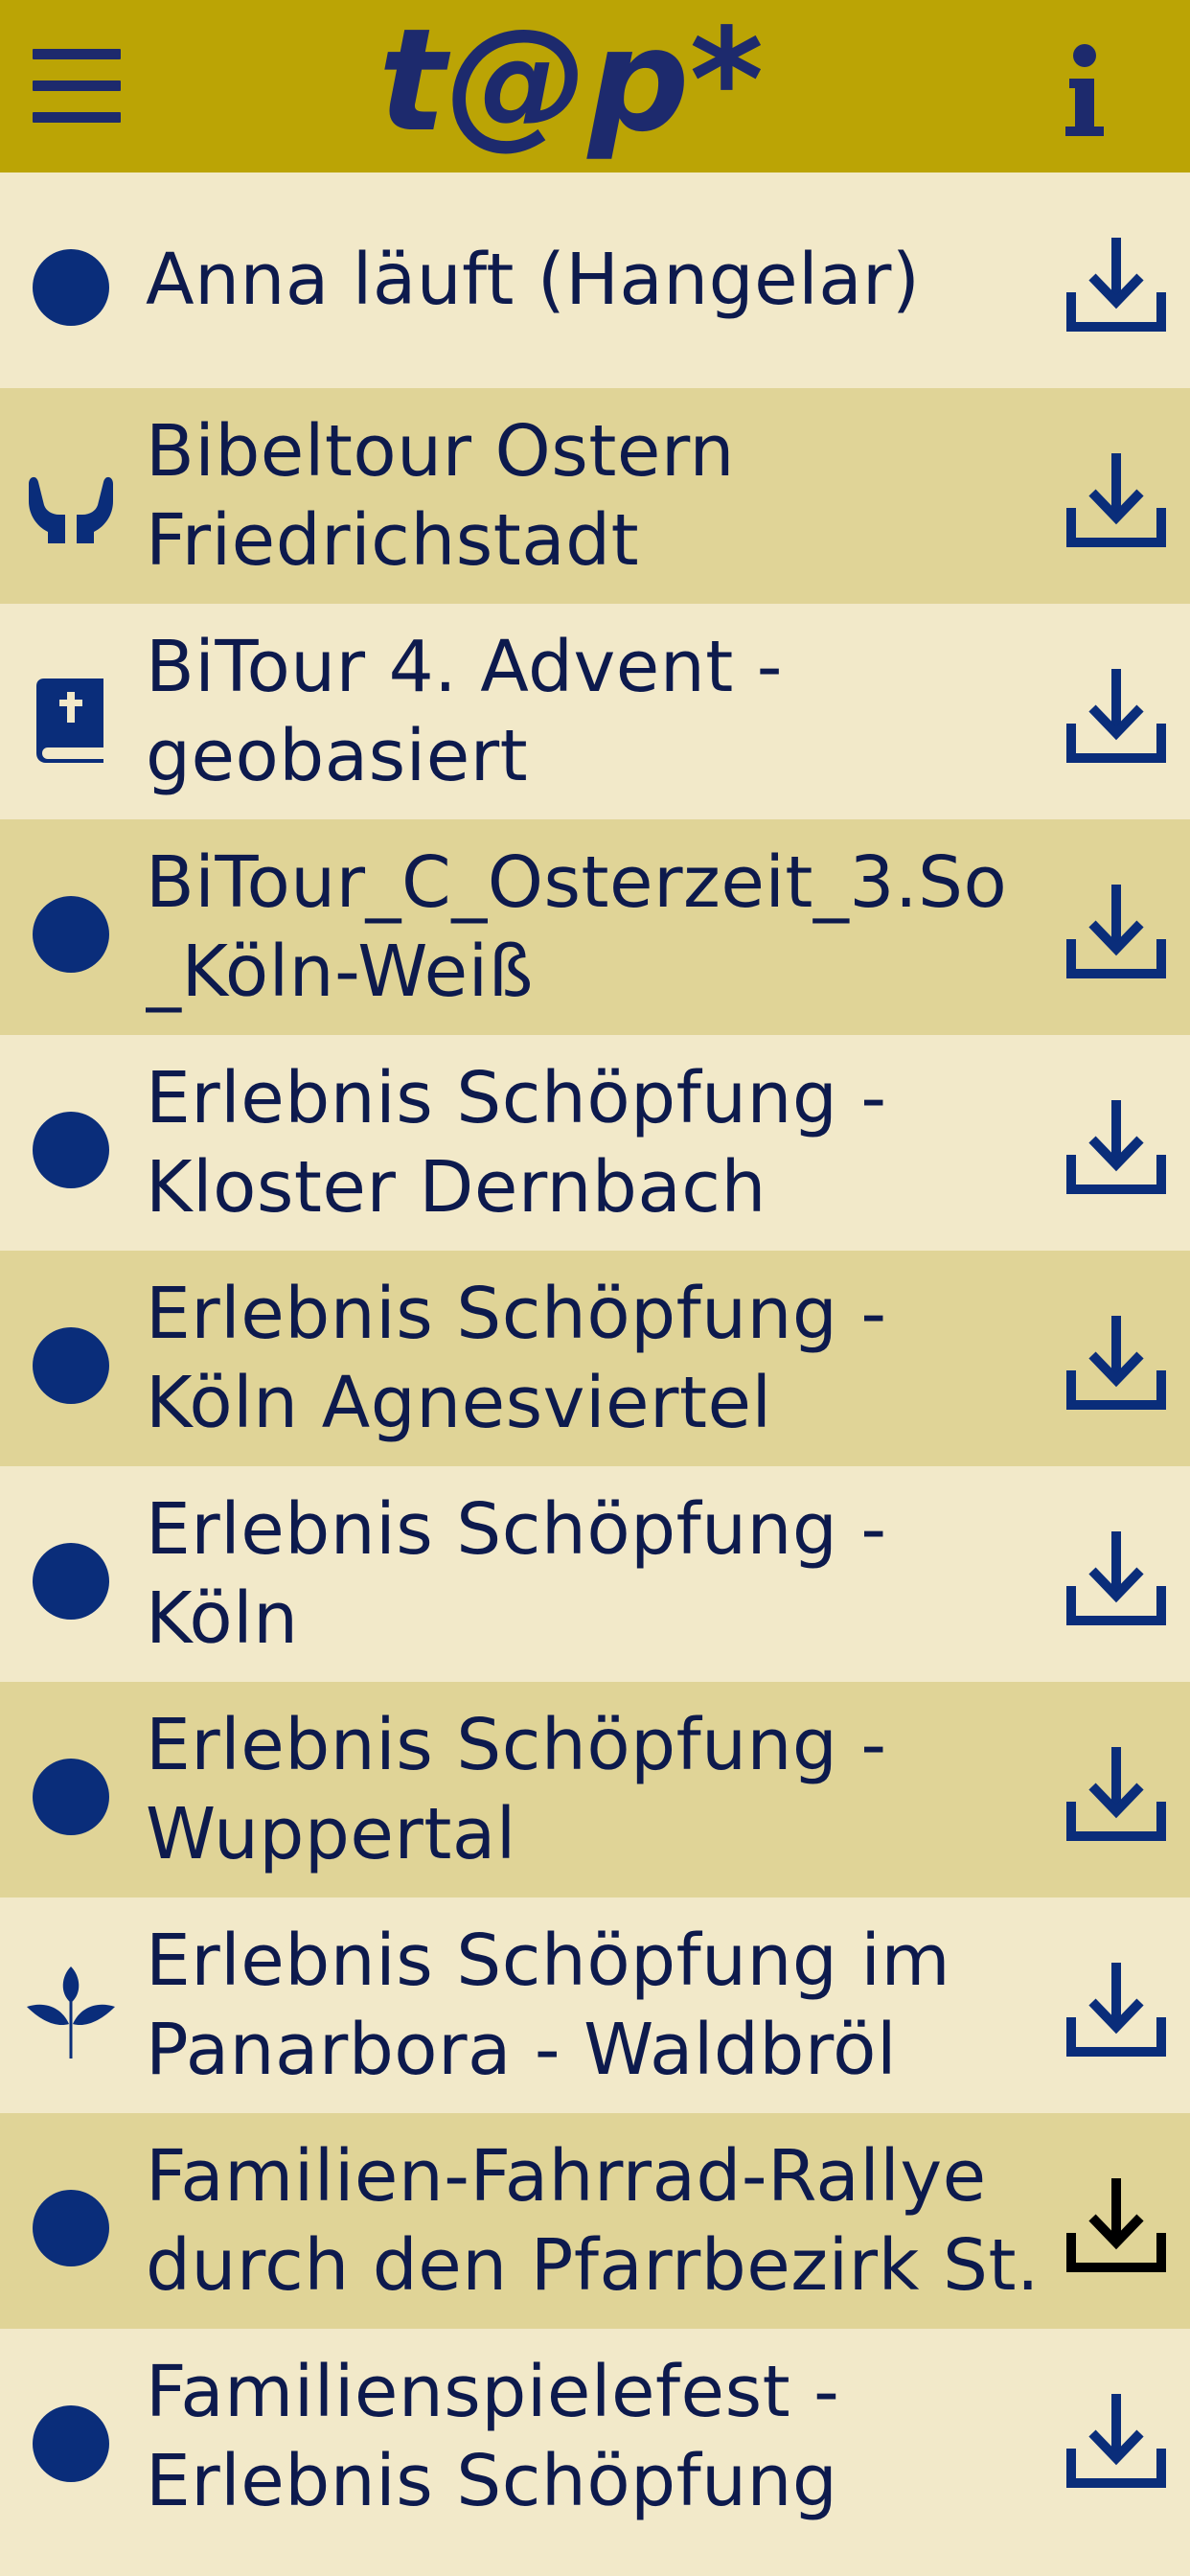 This screenshot has height=2576, width=1190. I want to click on tour-list-item: Erlebnis Schöpfung - Köln, so click(595, 1574).